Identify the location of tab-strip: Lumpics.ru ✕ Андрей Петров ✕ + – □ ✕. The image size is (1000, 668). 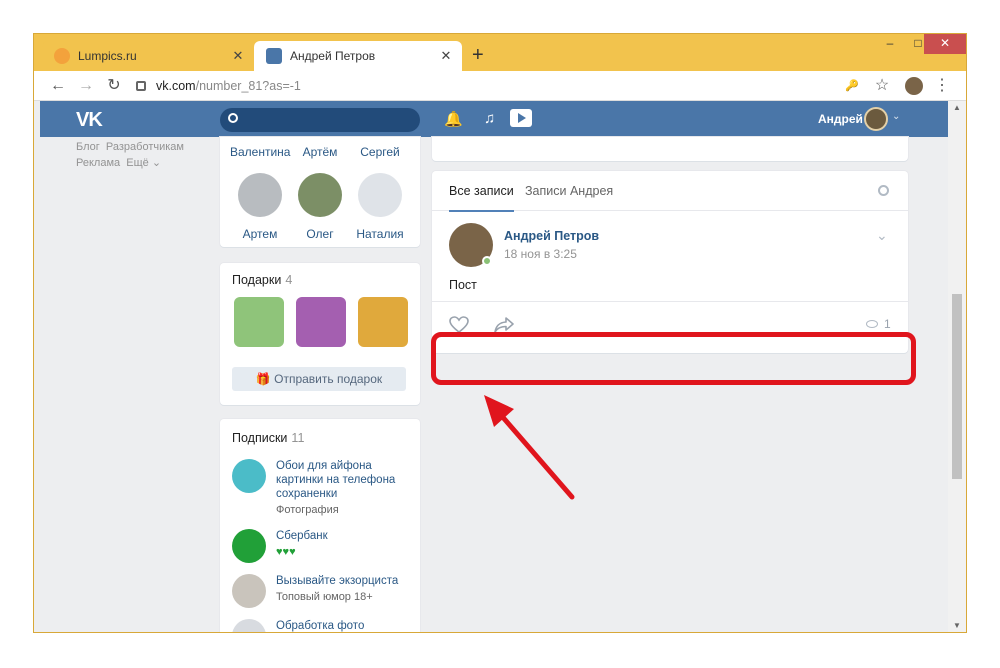
(500, 52).